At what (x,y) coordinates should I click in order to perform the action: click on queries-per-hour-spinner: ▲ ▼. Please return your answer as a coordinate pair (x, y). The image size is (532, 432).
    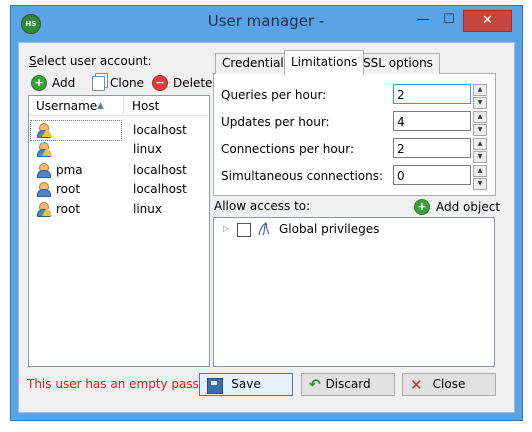
    Looking at the image, I should click on (480, 96).